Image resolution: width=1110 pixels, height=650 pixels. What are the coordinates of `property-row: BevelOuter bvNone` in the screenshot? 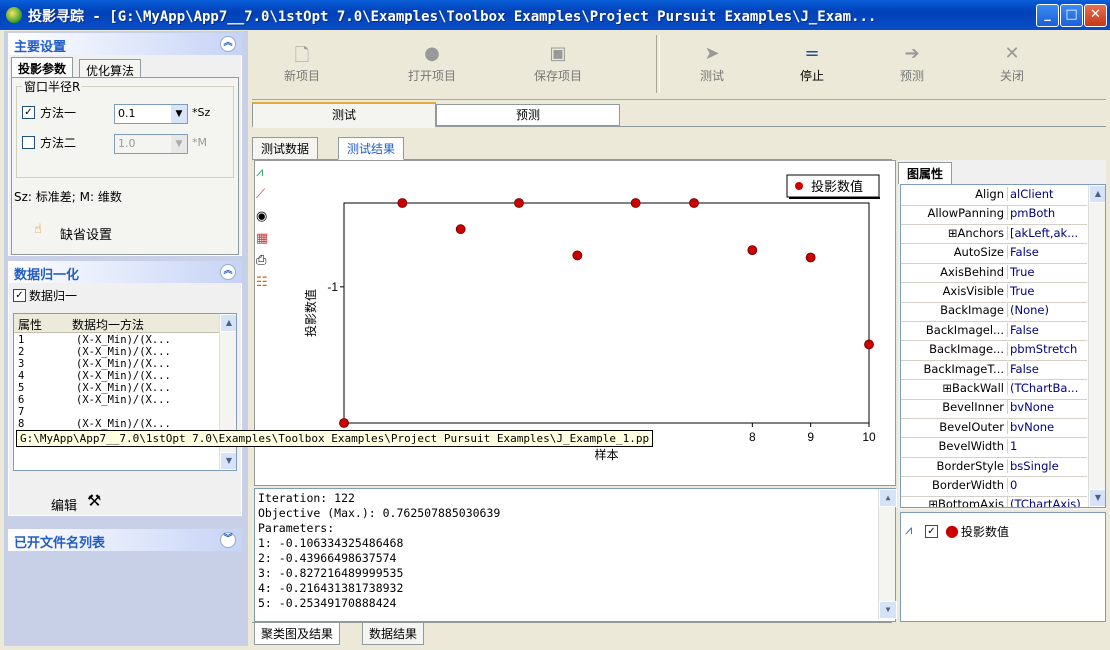 It's located at (994, 428).